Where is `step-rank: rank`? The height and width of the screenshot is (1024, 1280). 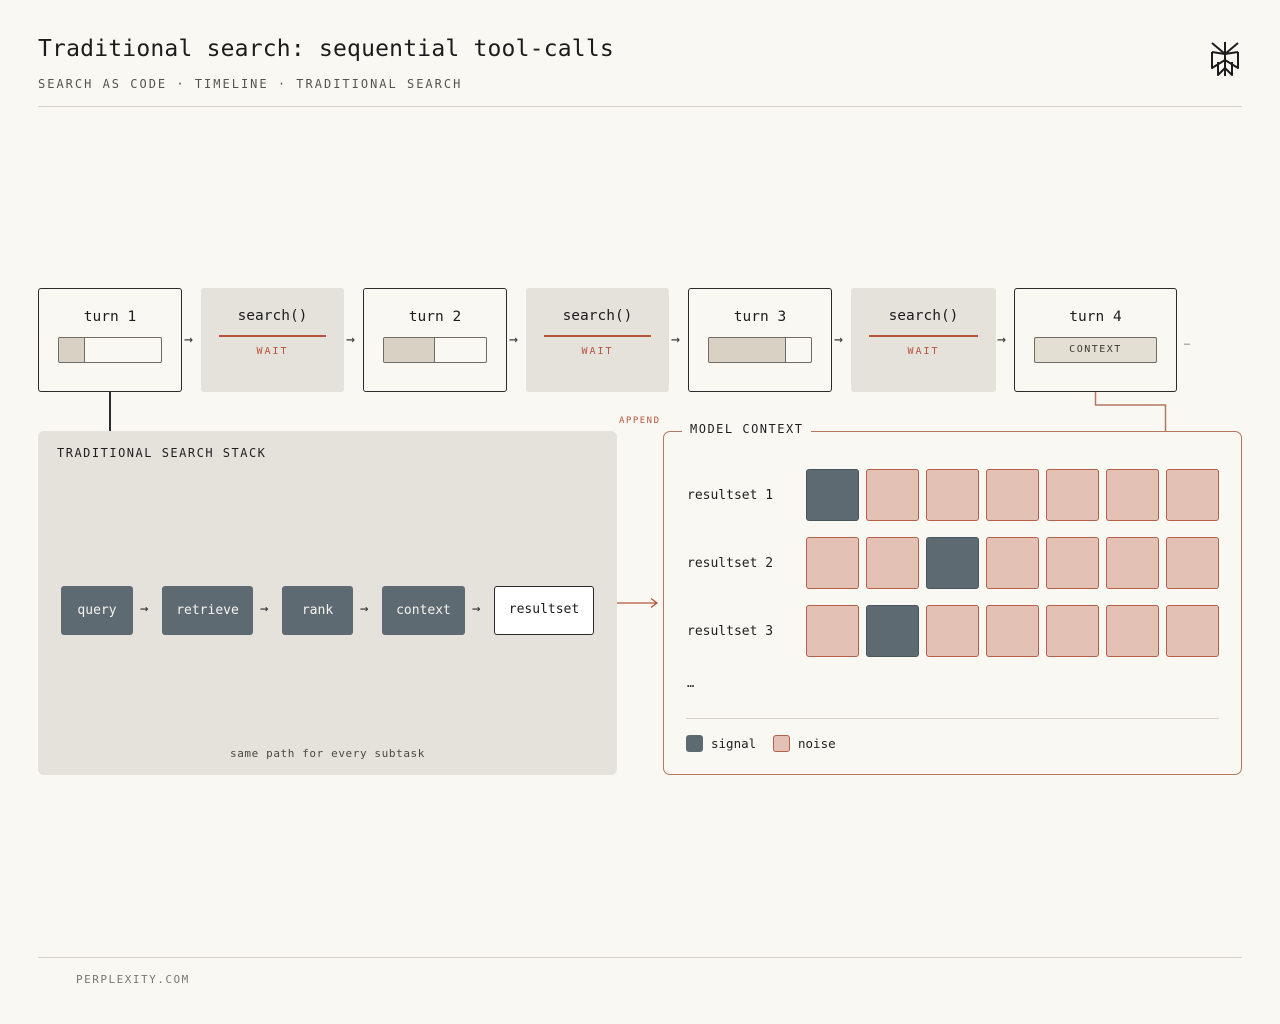
step-rank: rank is located at coordinates (317, 610).